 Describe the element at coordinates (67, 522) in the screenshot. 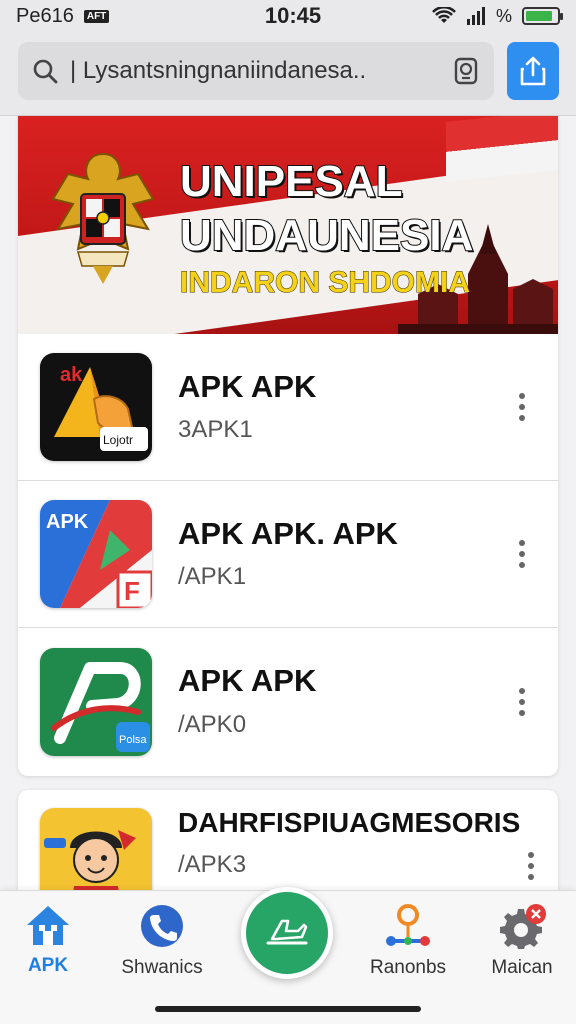

I see `app-icon-2-label-top: APK` at that location.